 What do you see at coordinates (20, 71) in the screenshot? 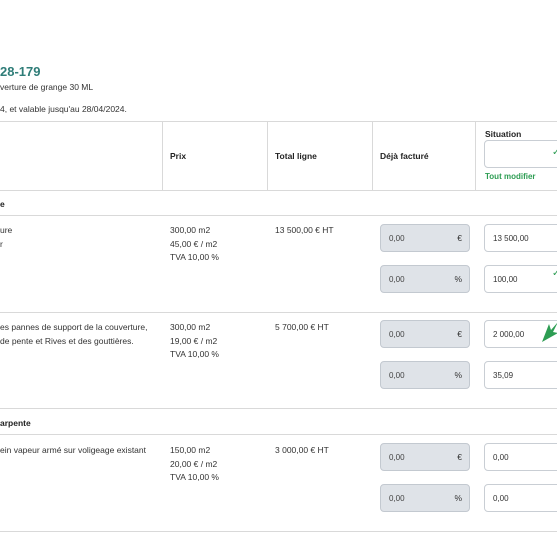
I see `document-title: 28-179` at bounding box center [20, 71].